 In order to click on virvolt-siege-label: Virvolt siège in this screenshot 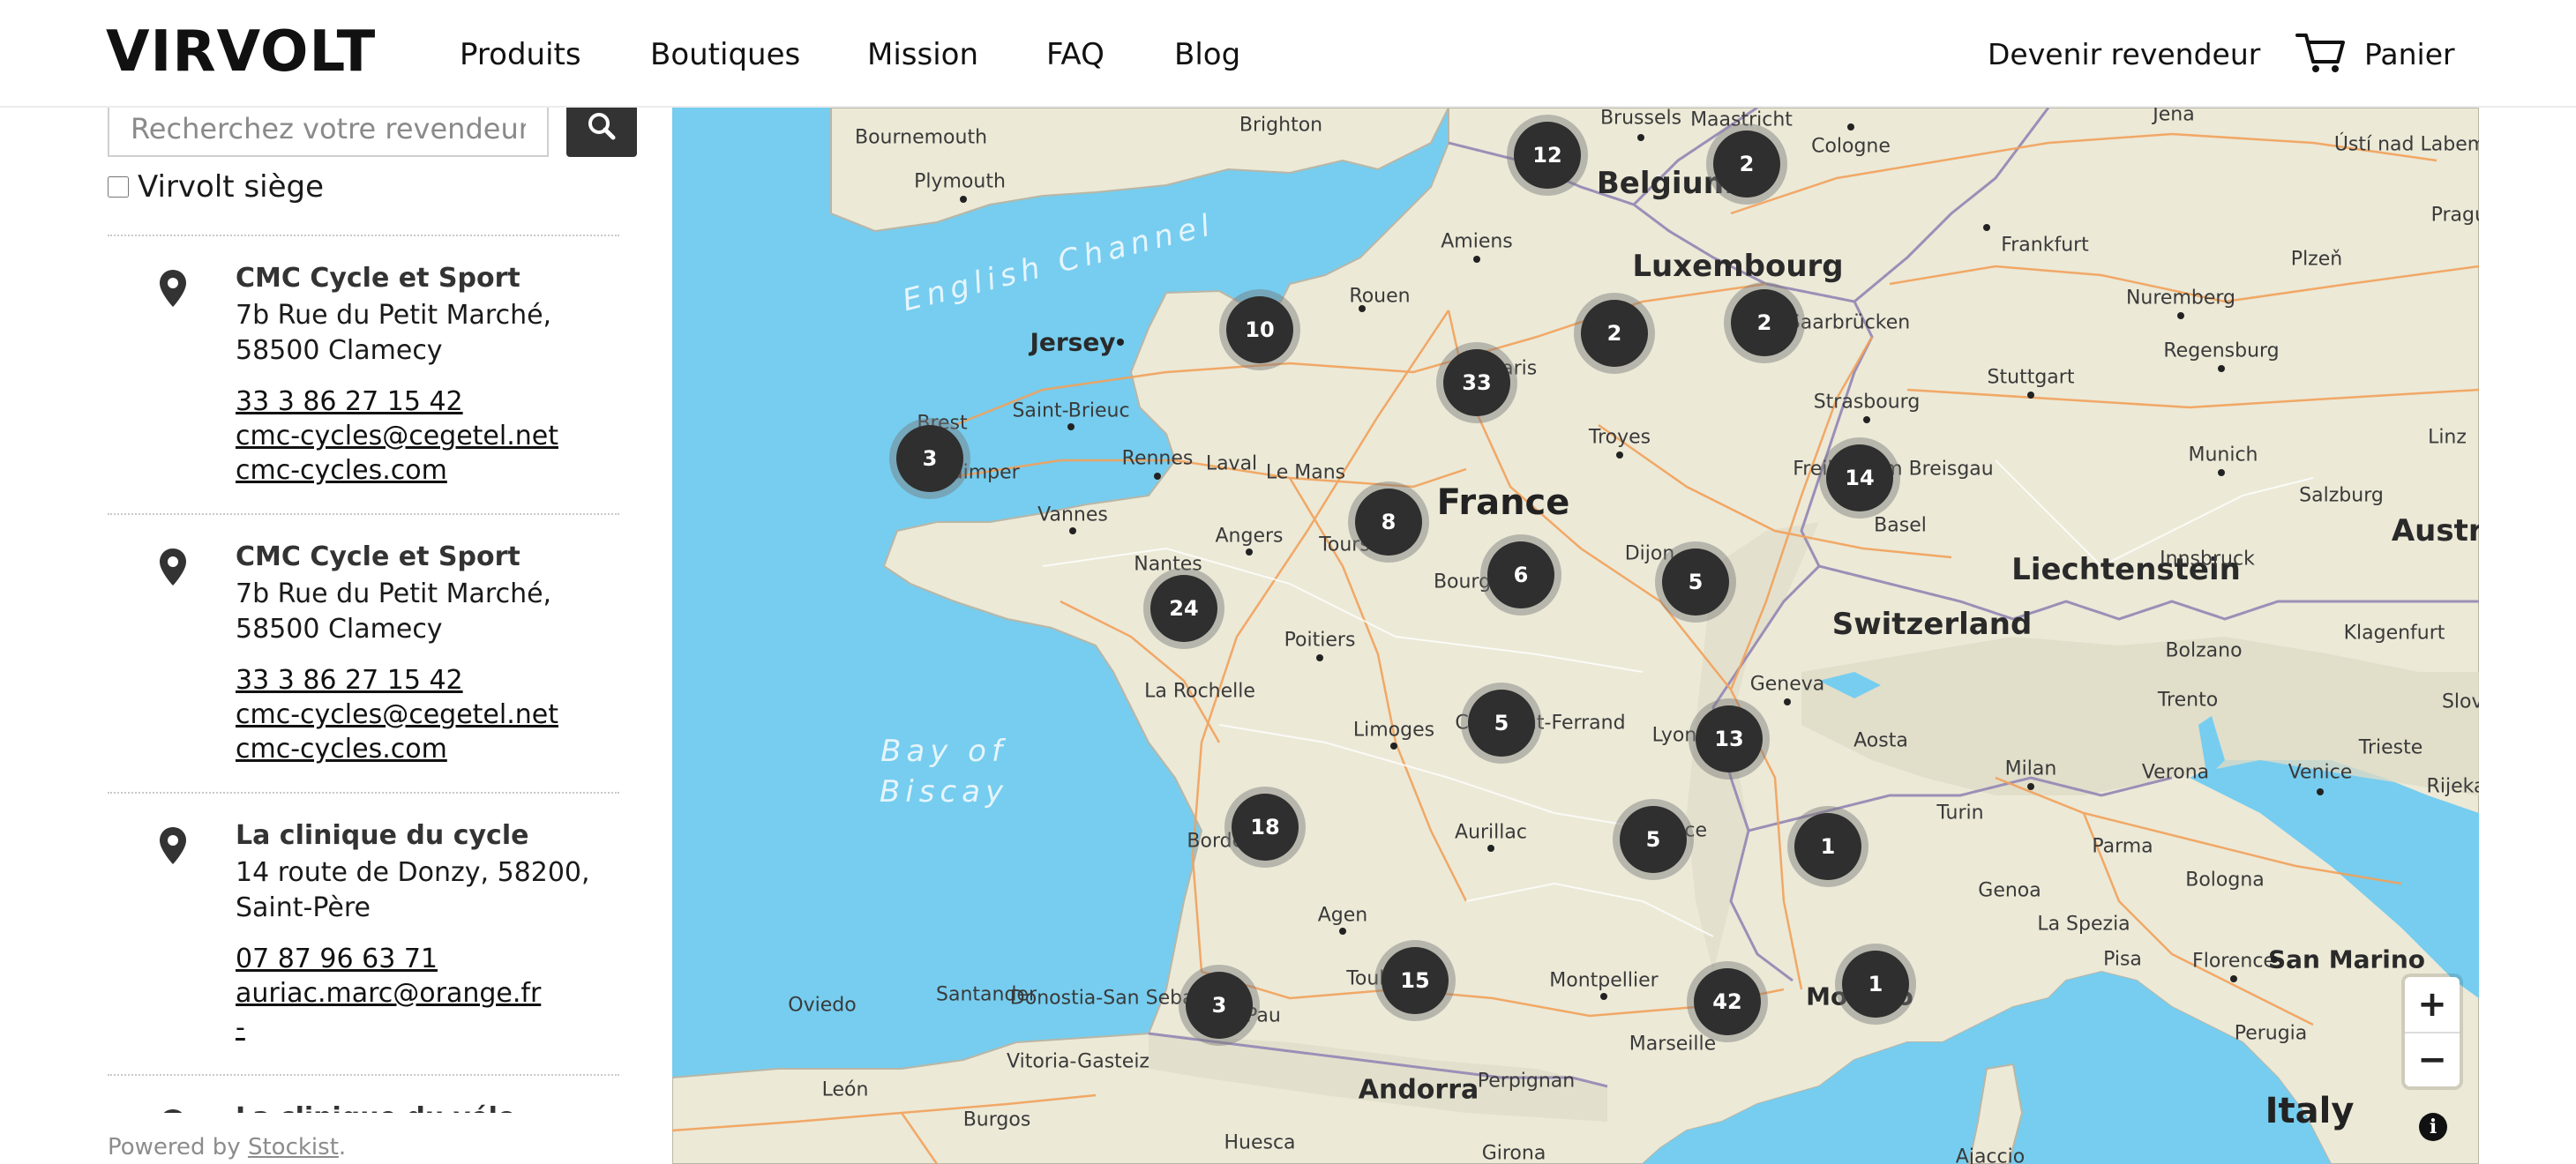, I will do `click(231, 187)`.